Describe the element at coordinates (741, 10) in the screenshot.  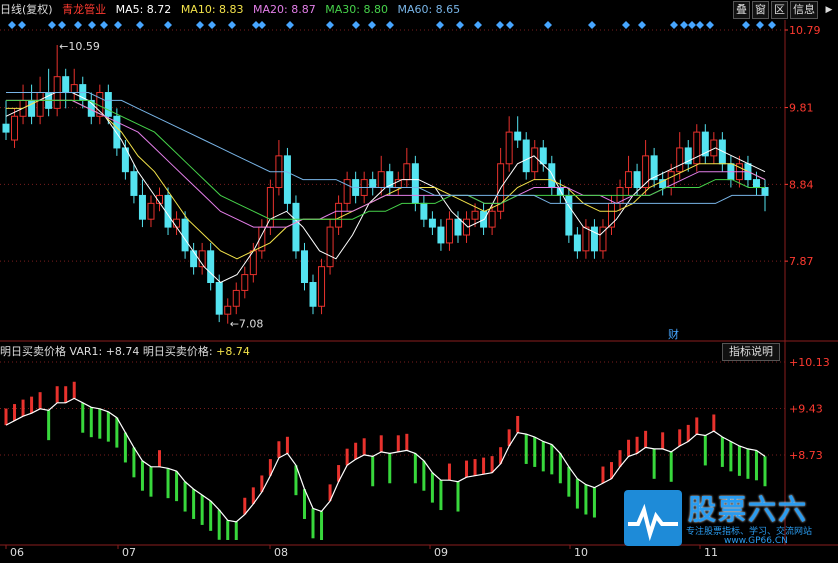
I see `stack-button: 叠` at that location.